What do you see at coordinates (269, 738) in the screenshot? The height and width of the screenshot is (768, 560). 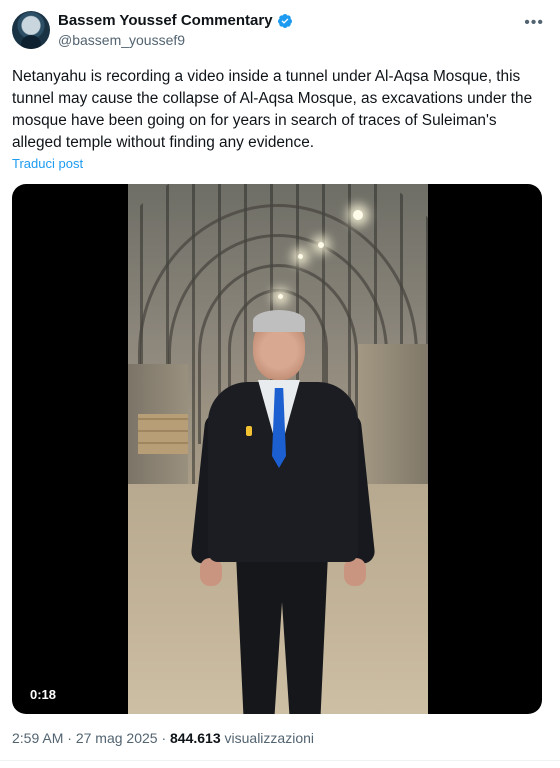 I see `views-label: visualizzazioni` at bounding box center [269, 738].